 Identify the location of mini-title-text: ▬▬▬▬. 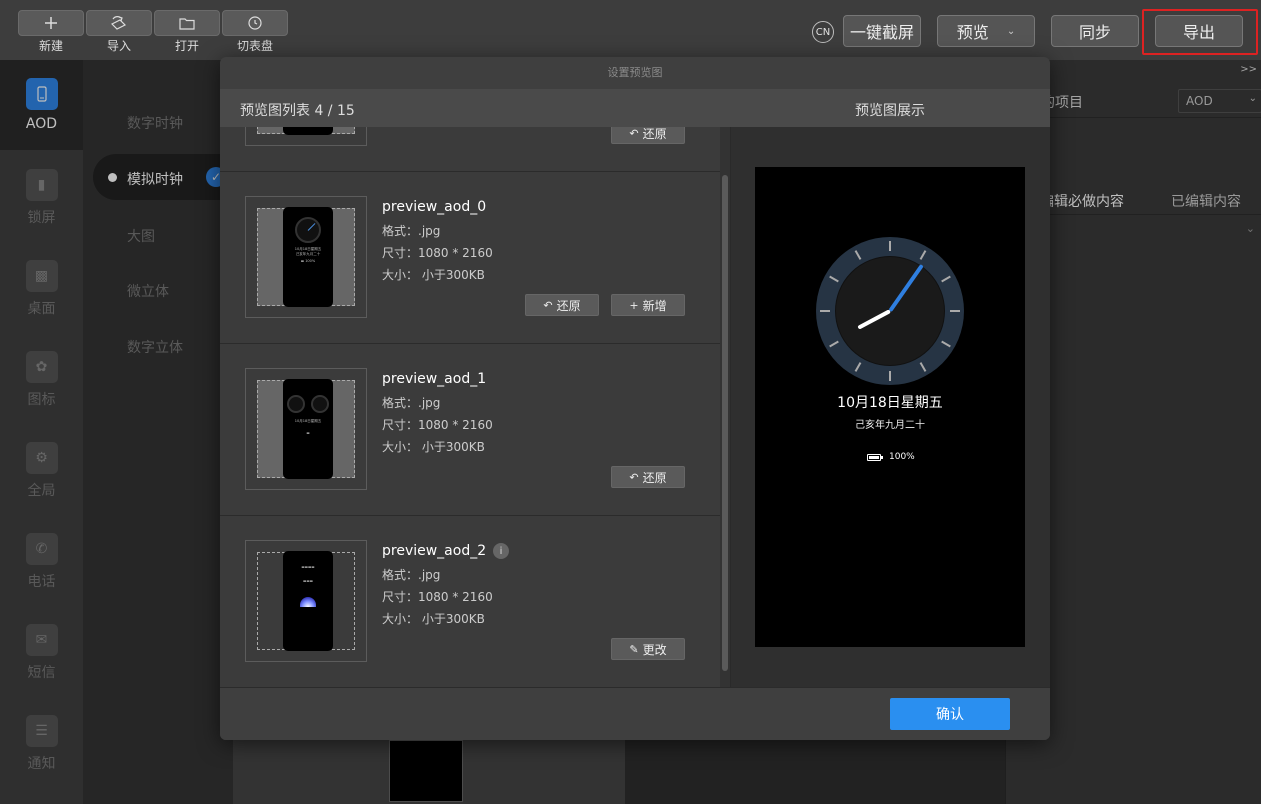
(308, 567).